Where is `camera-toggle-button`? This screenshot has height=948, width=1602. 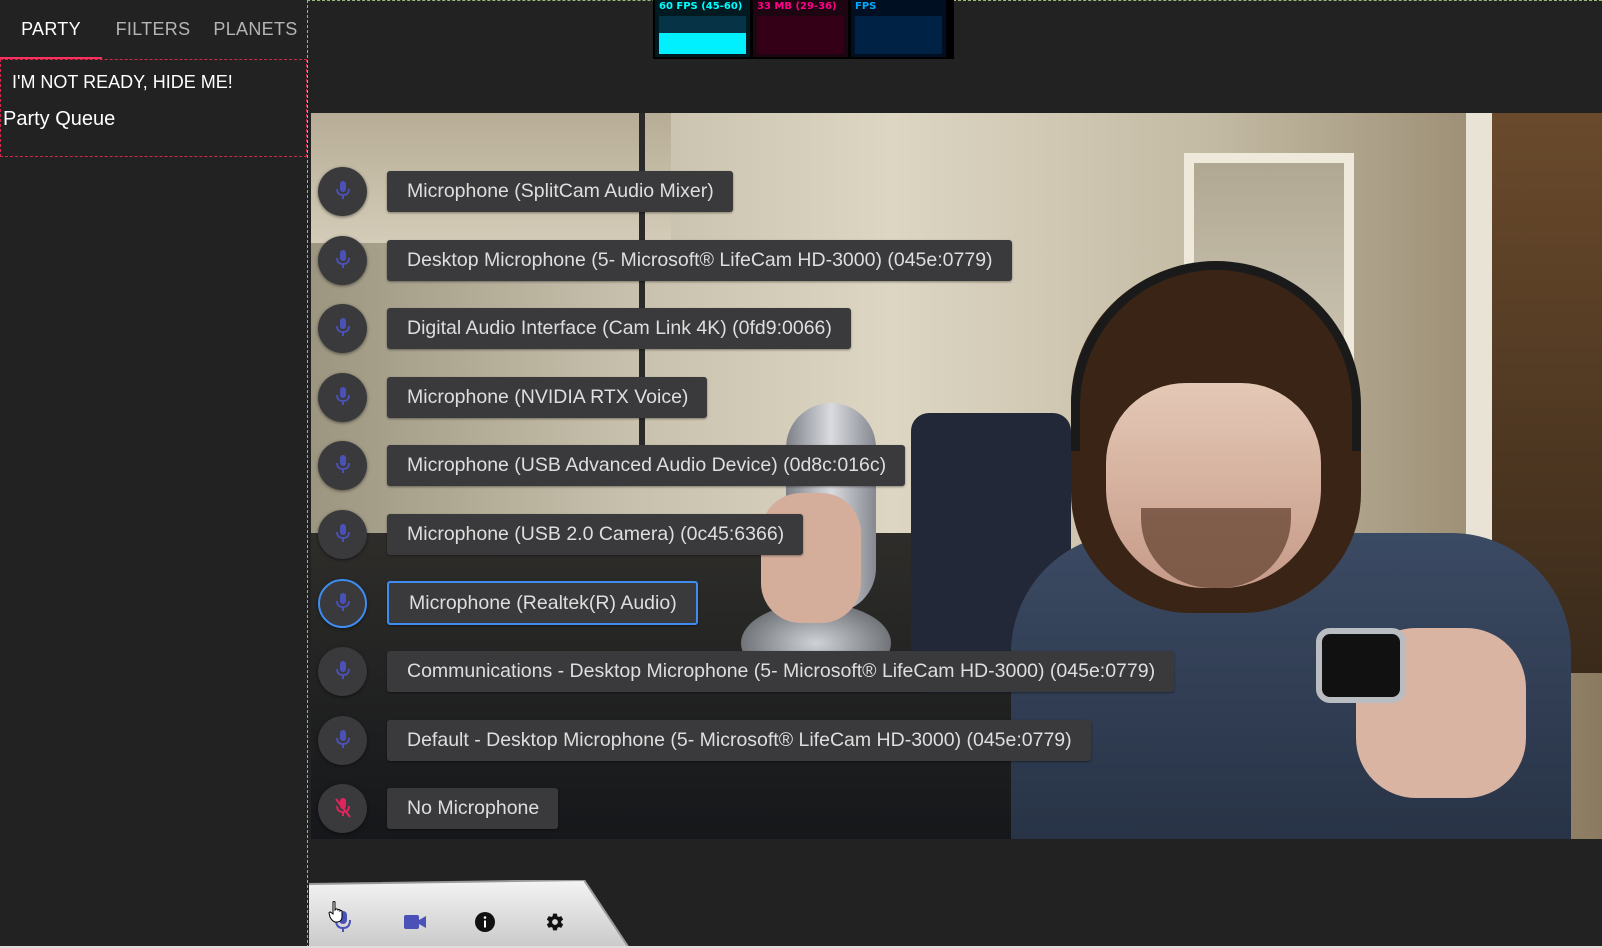 camera-toggle-button is located at coordinates (415, 922).